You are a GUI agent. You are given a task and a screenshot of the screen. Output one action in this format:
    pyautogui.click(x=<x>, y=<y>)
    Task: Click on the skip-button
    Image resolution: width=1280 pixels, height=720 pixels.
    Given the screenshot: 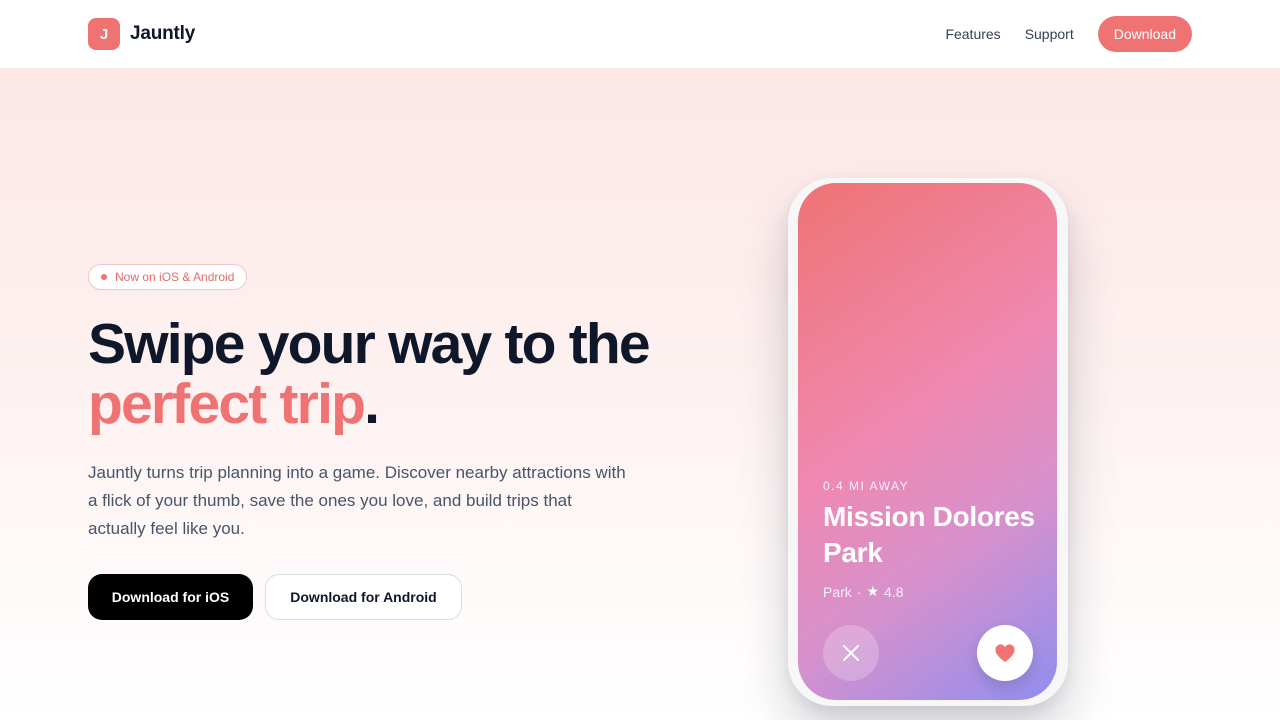 What is the action you would take?
    pyautogui.click(x=851, y=653)
    